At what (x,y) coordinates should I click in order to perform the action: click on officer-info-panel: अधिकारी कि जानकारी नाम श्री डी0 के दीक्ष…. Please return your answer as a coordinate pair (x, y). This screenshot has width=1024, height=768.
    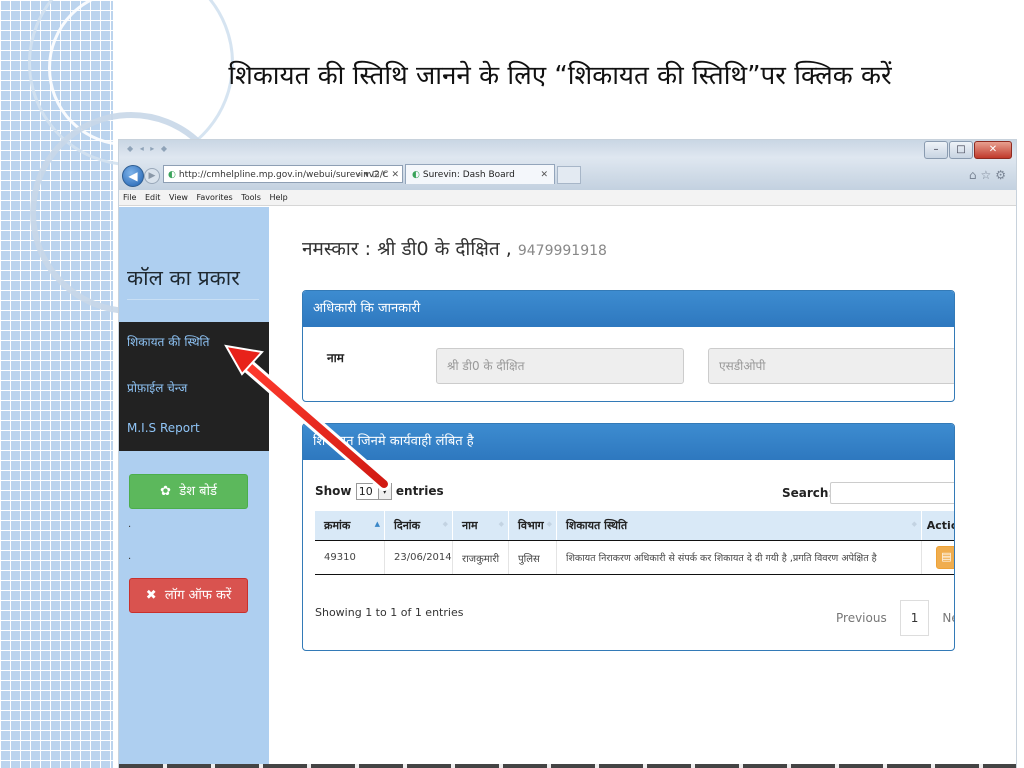
    Looking at the image, I should click on (628, 346).